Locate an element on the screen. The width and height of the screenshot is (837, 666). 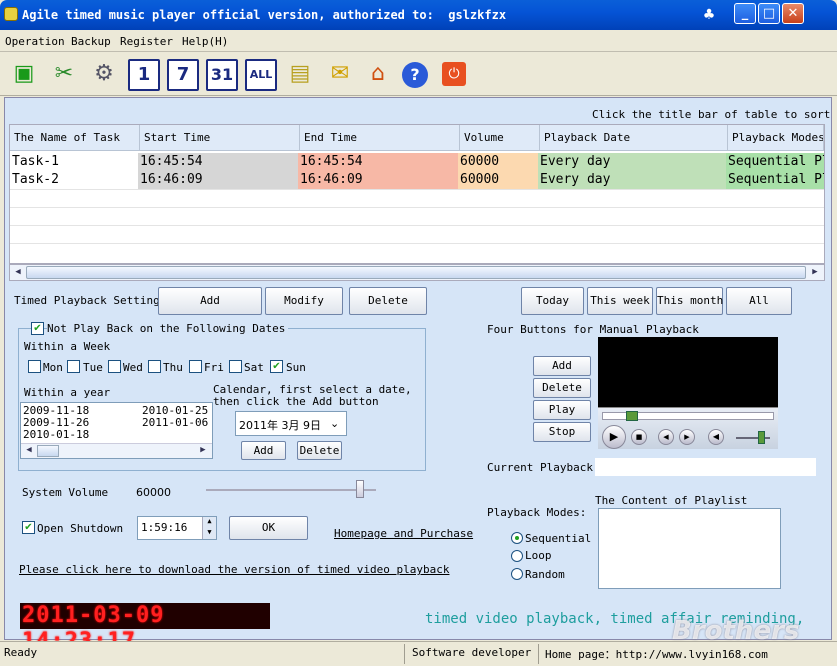
cell-task-name: Task-2 is located at coordinates (35, 179).